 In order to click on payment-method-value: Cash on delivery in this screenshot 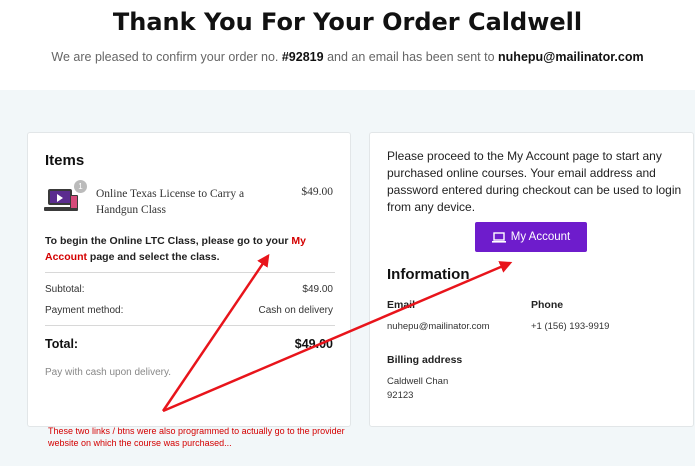, I will do `click(295, 310)`.